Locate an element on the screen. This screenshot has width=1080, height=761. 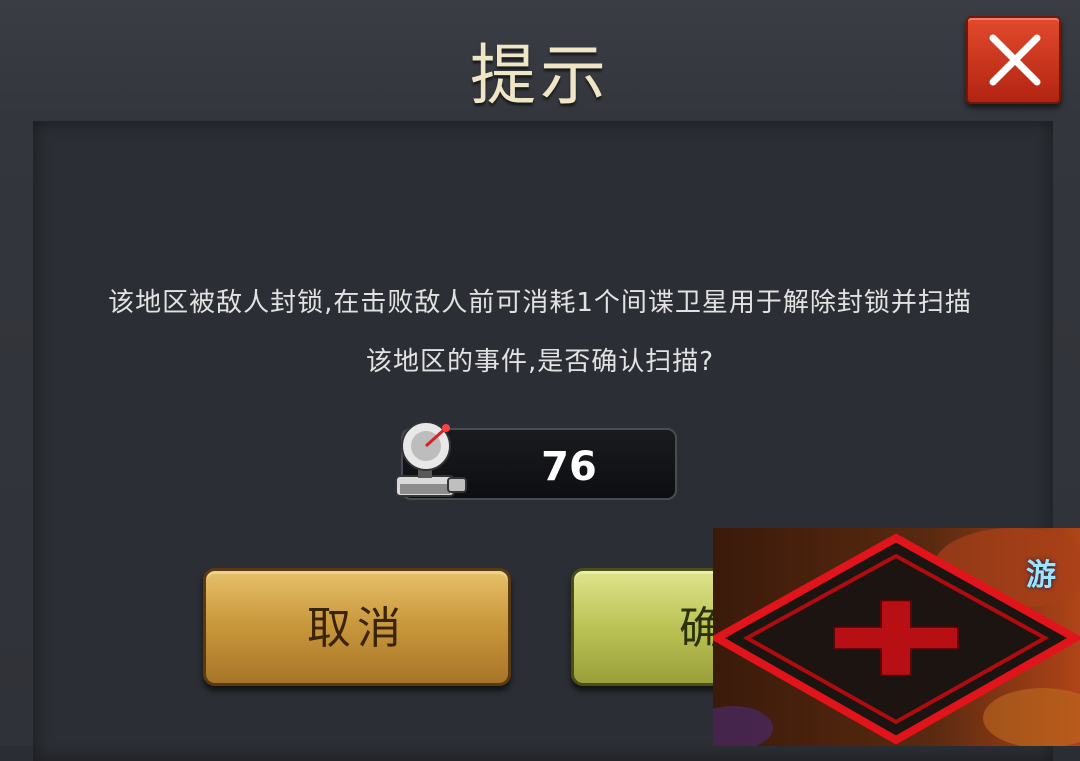
spy-satellite-count: 76 is located at coordinates (569, 467).